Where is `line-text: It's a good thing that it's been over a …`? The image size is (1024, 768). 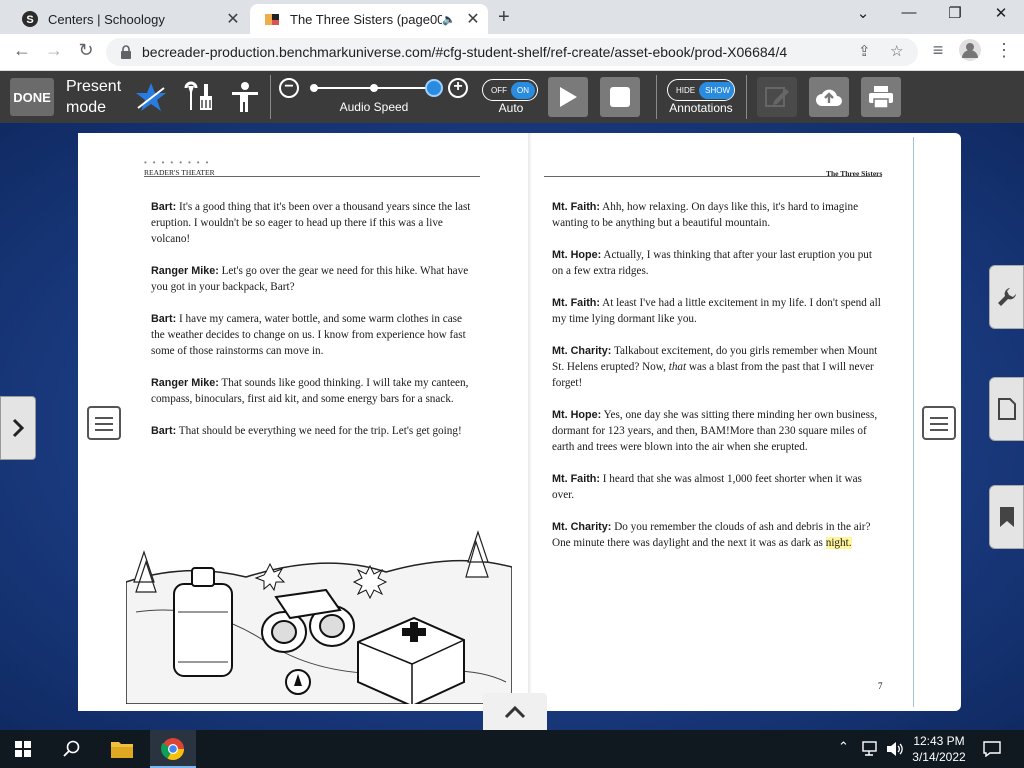
line-text: It's a good thing that it's been over a … is located at coordinates (311, 223).